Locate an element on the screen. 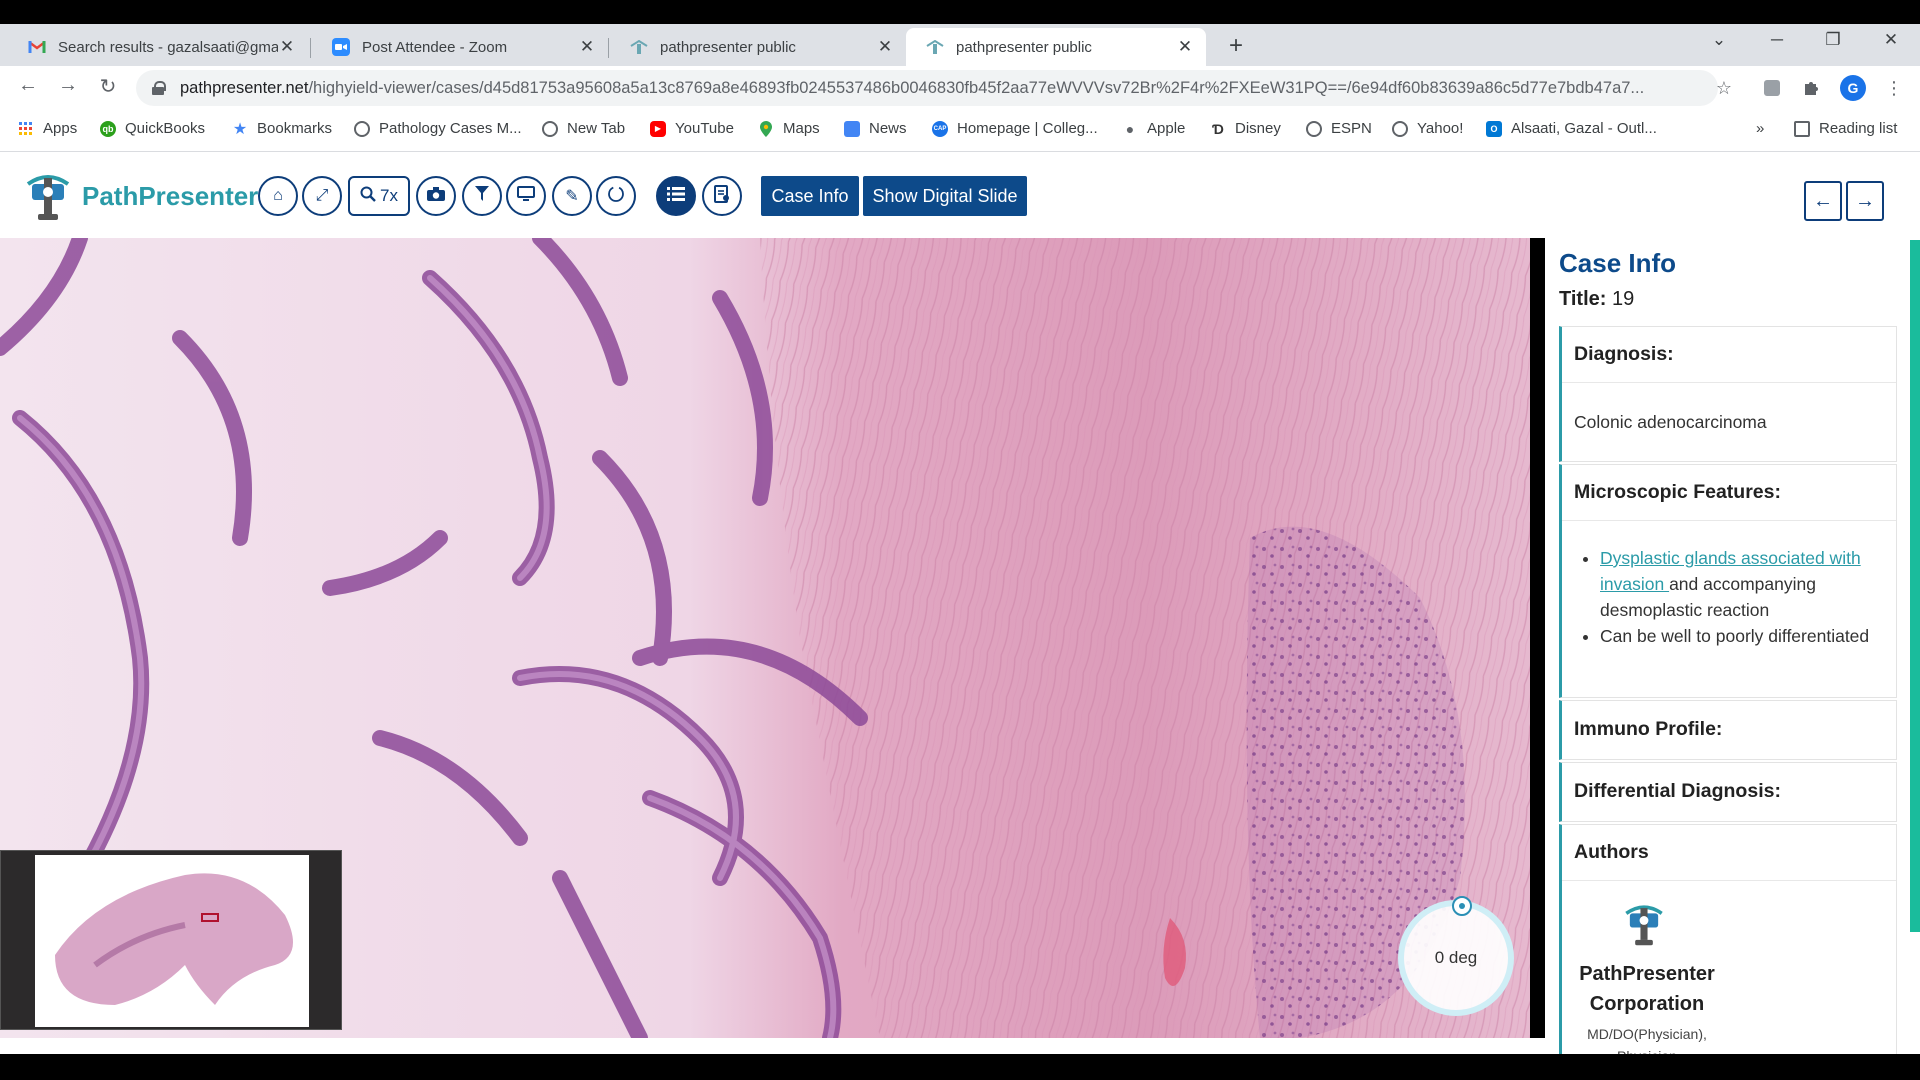  arrow-left-icon: ← is located at coordinates (1823, 200).